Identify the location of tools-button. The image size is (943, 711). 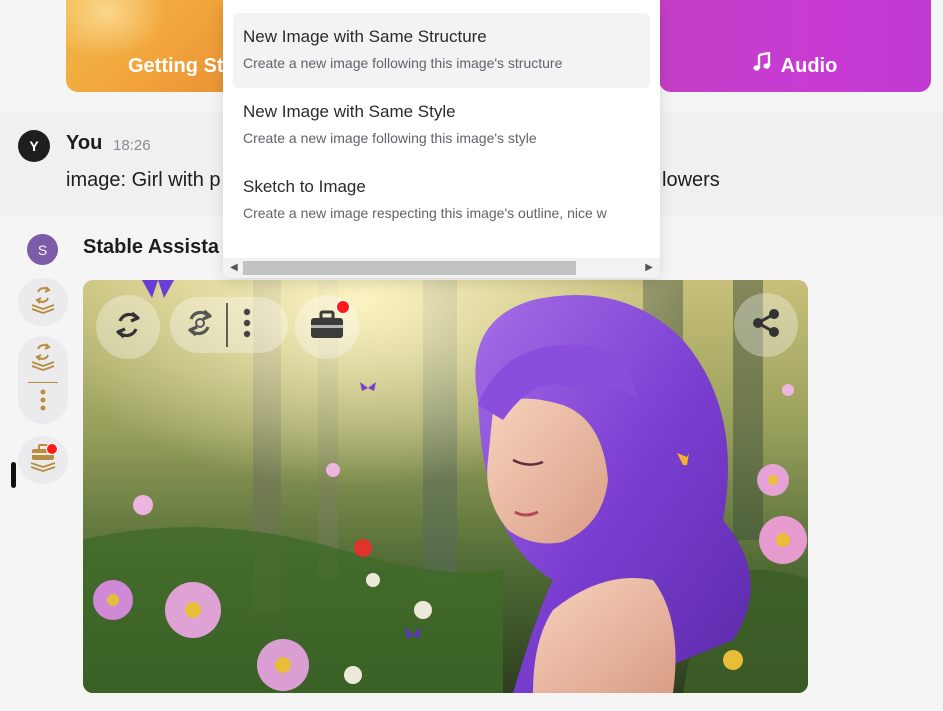
(43, 460).